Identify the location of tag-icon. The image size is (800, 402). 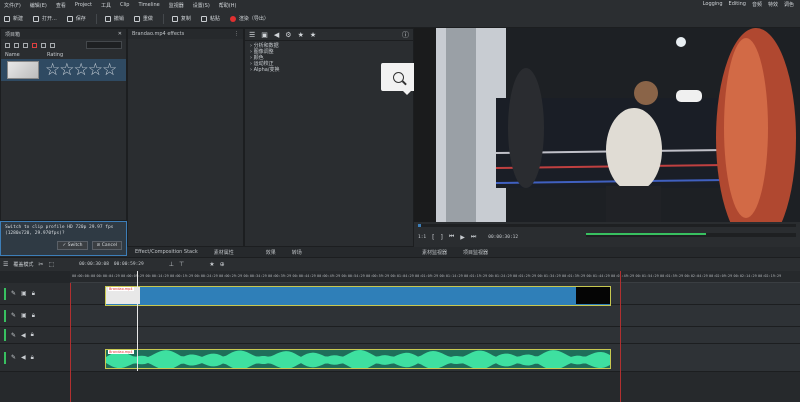
(52, 45).